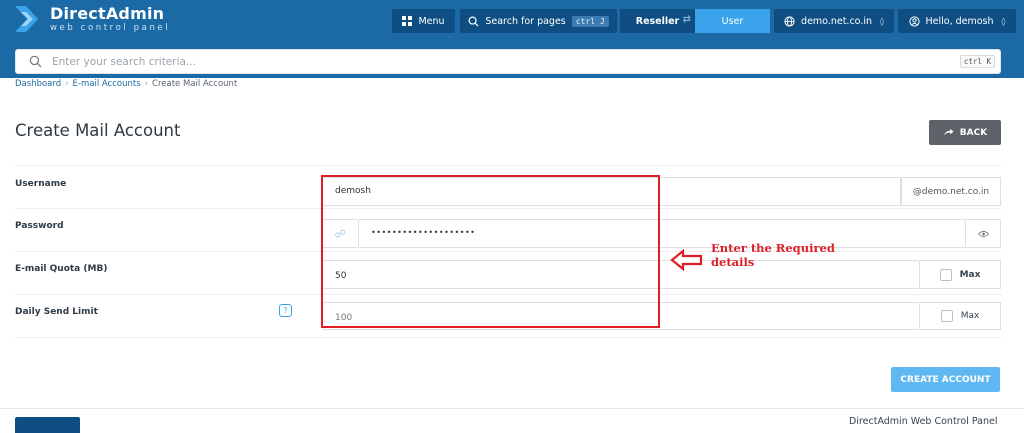 This screenshot has height=433, width=1024. What do you see at coordinates (973, 132) in the screenshot?
I see `back-label: BACK` at bounding box center [973, 132].